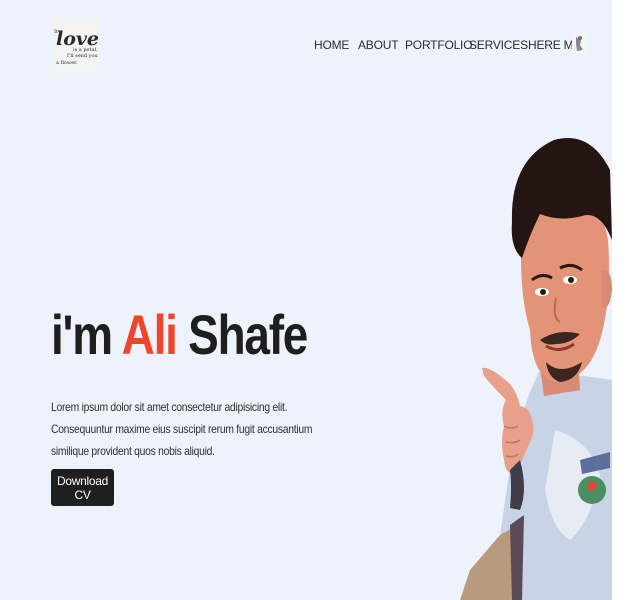 The width and height of the screenshot is (640, 600). I want to click on nav-about: ABOUT, so click(378, 45).